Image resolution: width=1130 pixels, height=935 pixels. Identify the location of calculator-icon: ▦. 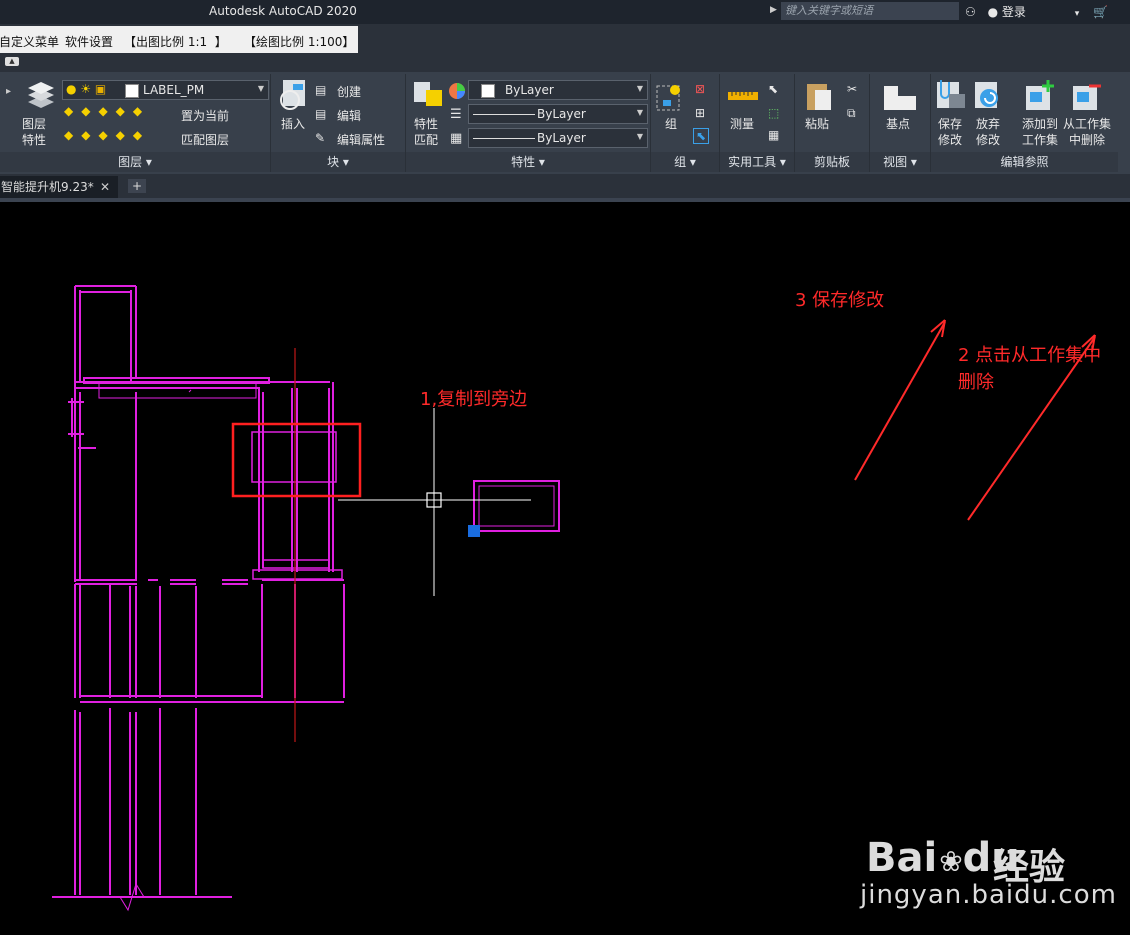
(773, 135).